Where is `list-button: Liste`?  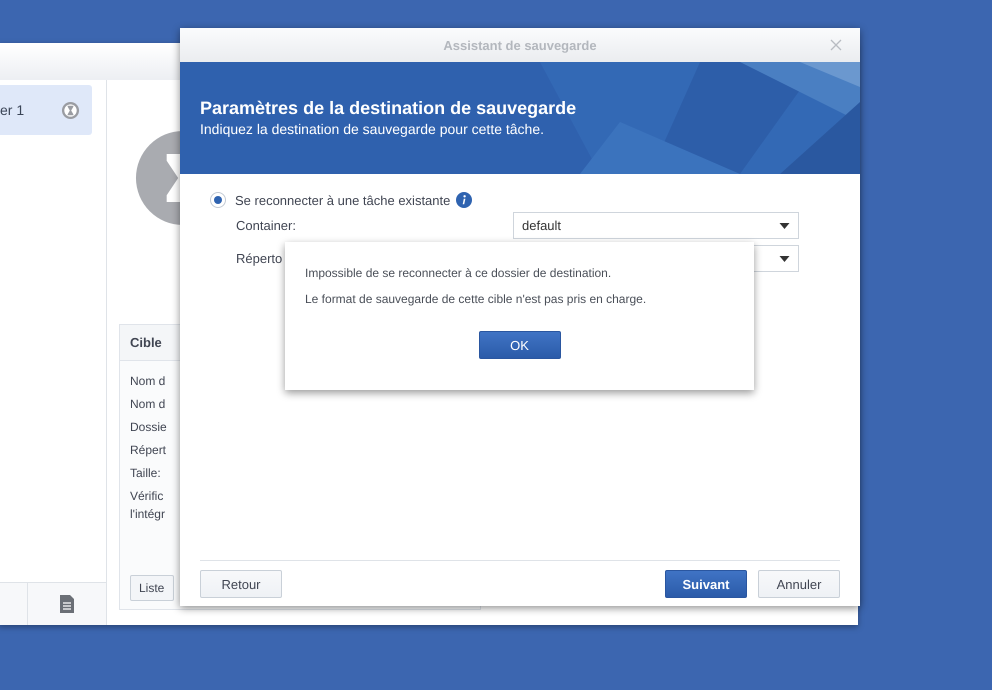
list-button: Liste is located at coordinates (152, 588).